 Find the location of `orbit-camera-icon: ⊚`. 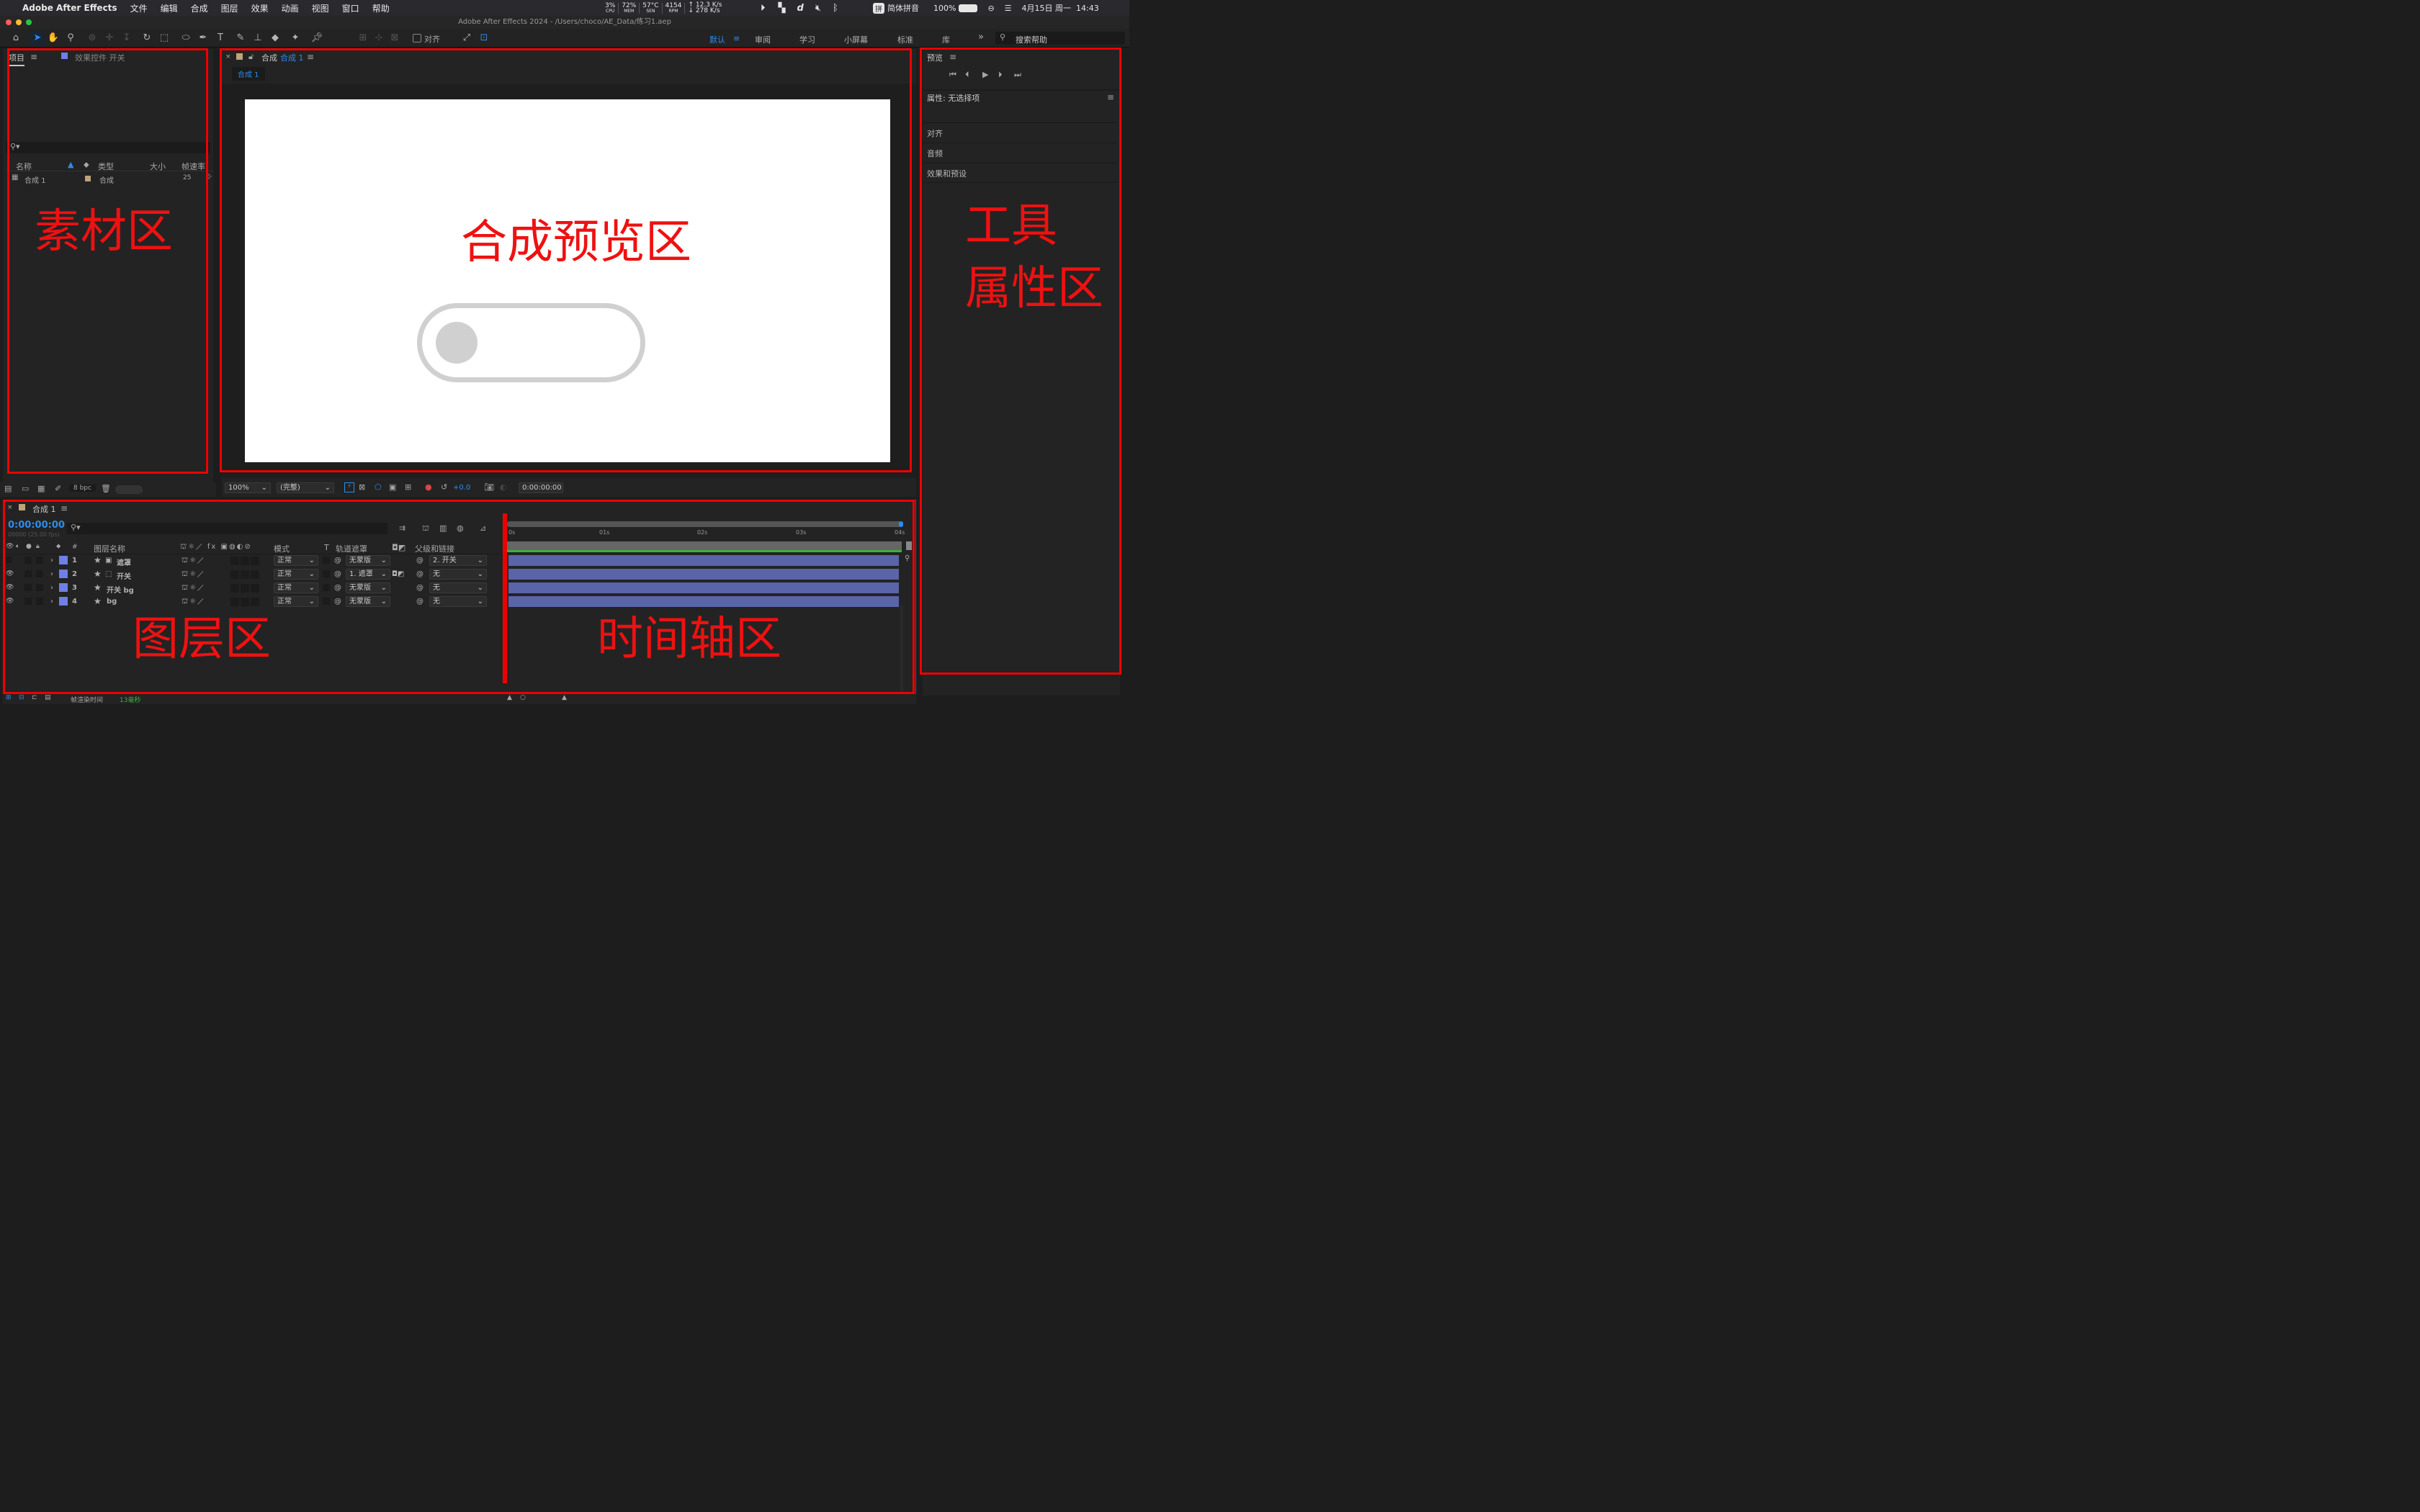

orbit-camera-icon: ⊚ is located at coordinates (92, 38).